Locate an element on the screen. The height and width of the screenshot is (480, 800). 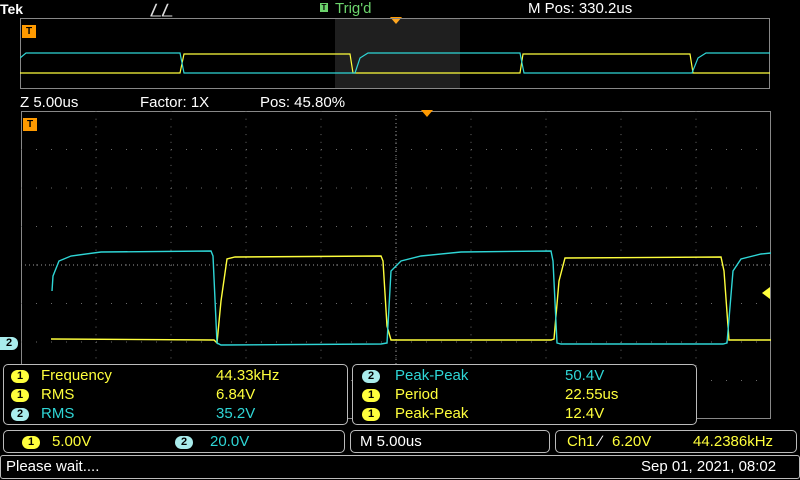
trigger-level: 6.20V is located at coordinates (632, 441).